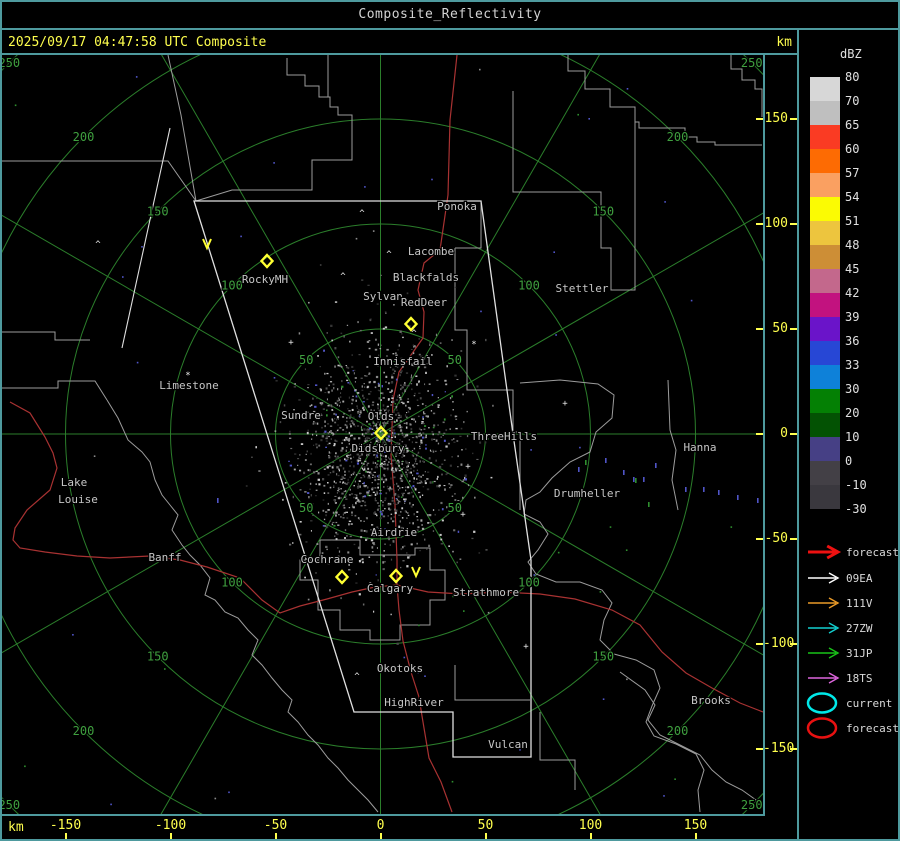  What do you see at coordinates (869, 703) in the screenshot?
I see `storm-cell-label: current` at bounding box center [869, 703].